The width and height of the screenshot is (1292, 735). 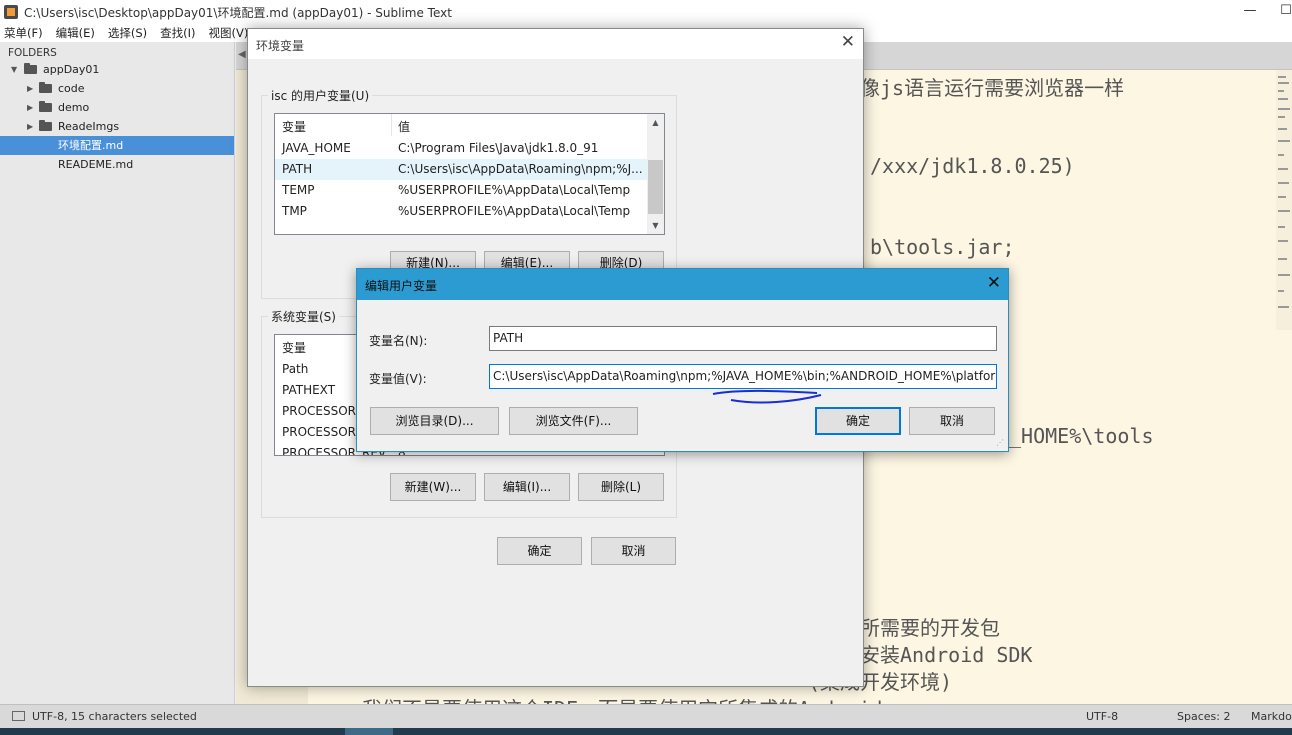 I want to click on folder-label: appDay01, so click(x=71, y=69).